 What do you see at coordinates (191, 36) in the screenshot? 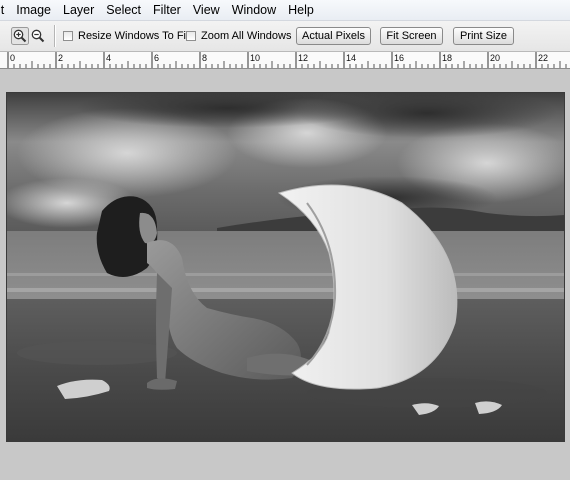
I see `zoom-all-checkbox` at bounding box center [191, 36].